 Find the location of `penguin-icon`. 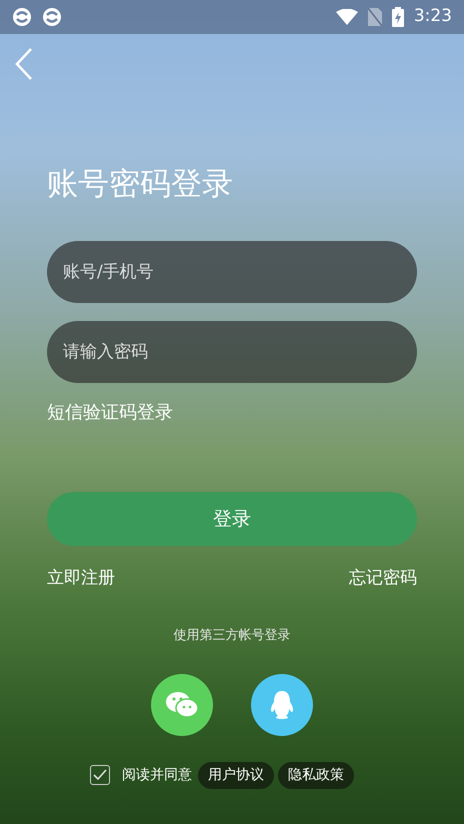

penguin-icon is located at coordinates (282, 705).